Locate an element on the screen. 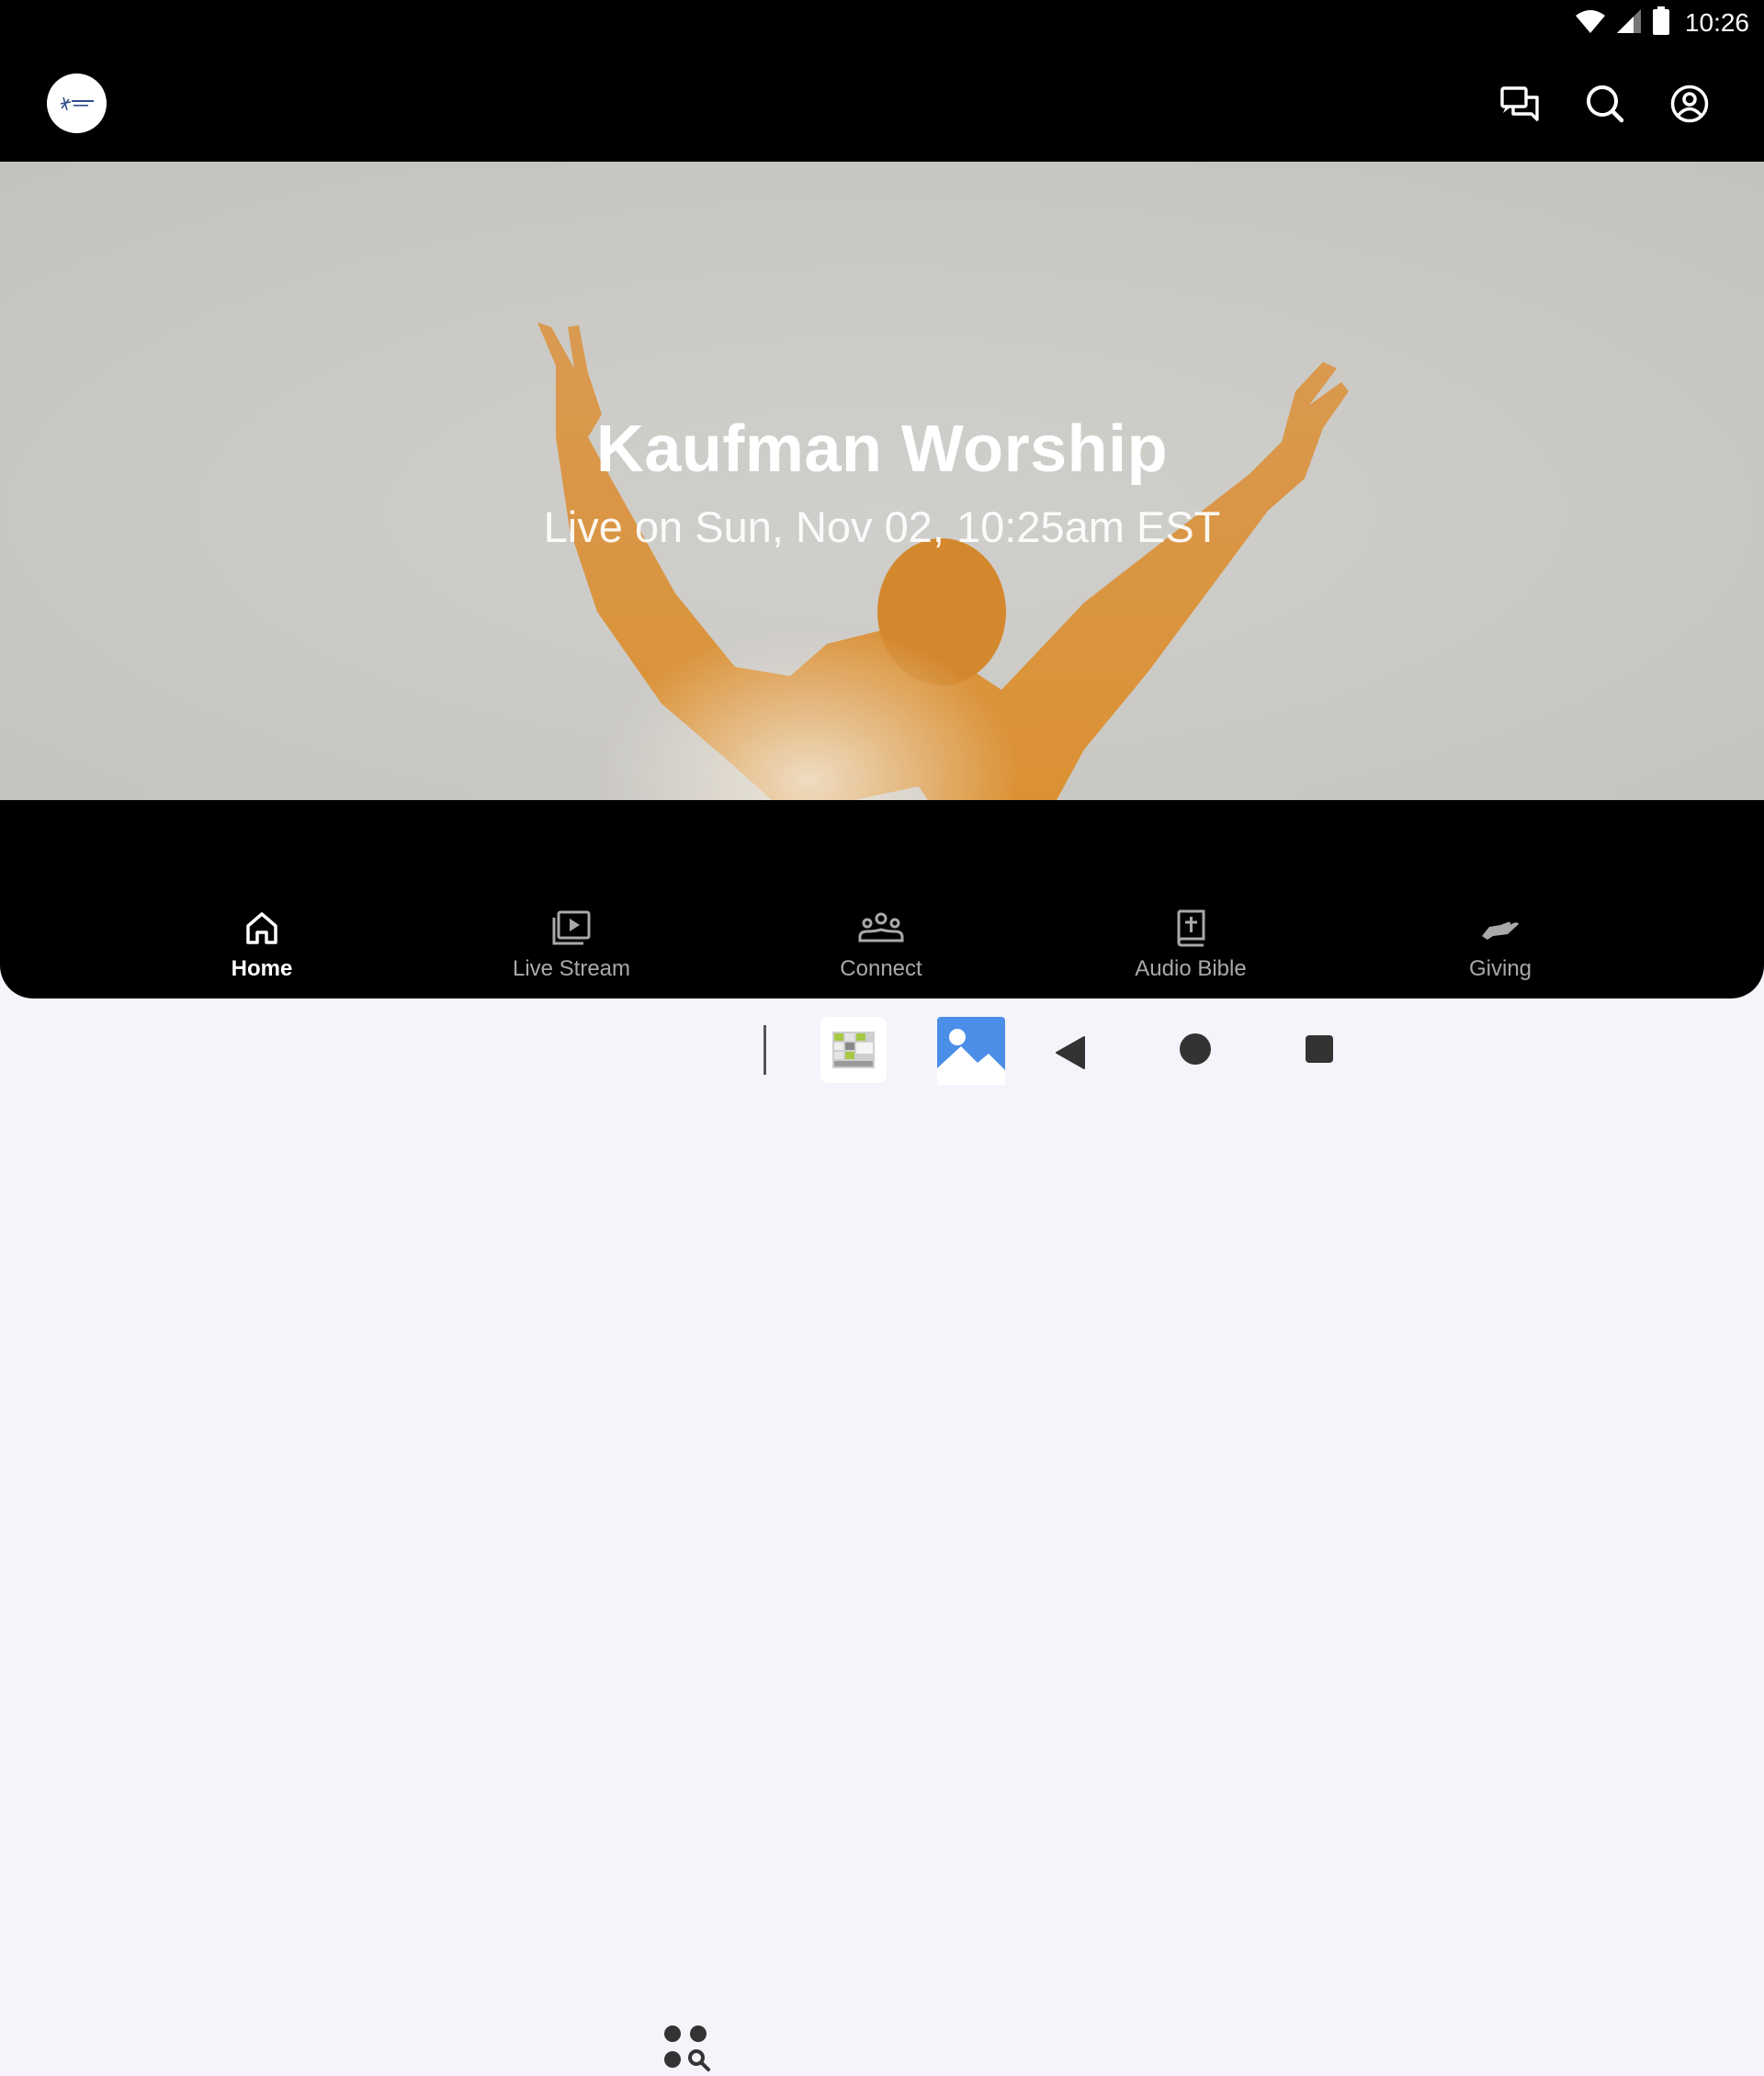 Image resolution: width=1764 pixels, height=2076 pixels. search-icon is located at coordinates (1605, 104).